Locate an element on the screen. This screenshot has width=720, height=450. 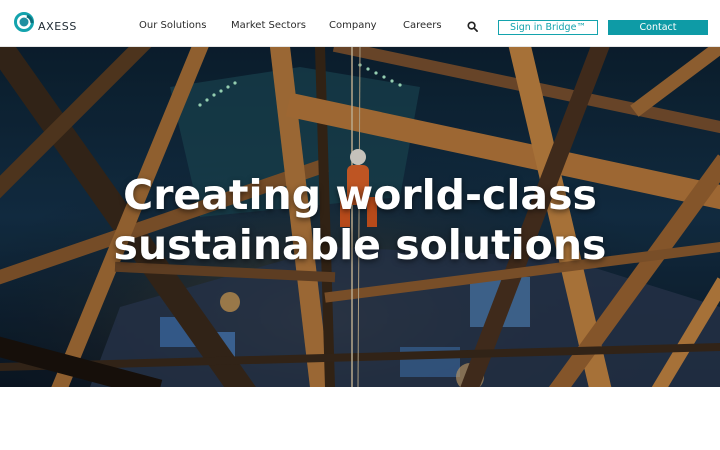
nav-company: Company is located at coordinates (353, 26).